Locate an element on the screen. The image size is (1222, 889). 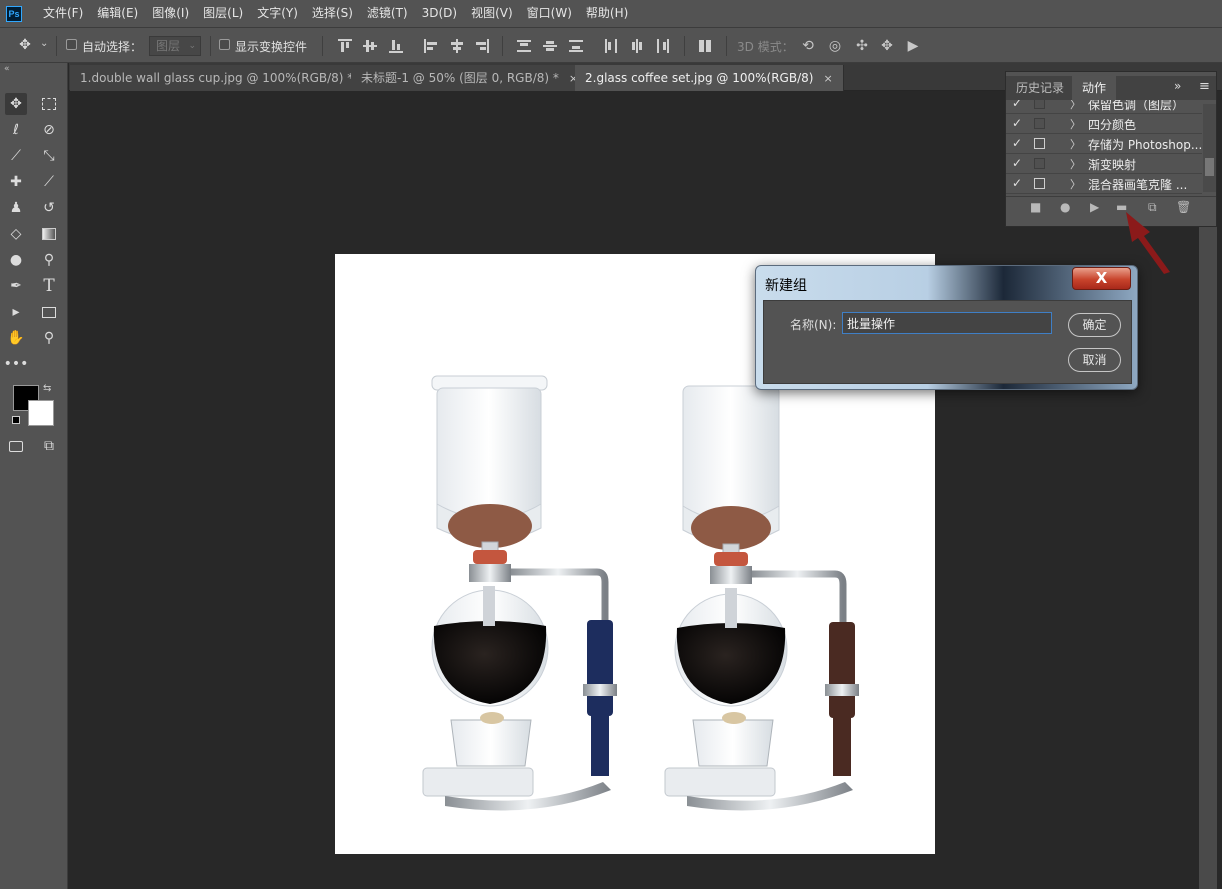
menu-layer: 图层(L) is located at coordinates (223, 13).